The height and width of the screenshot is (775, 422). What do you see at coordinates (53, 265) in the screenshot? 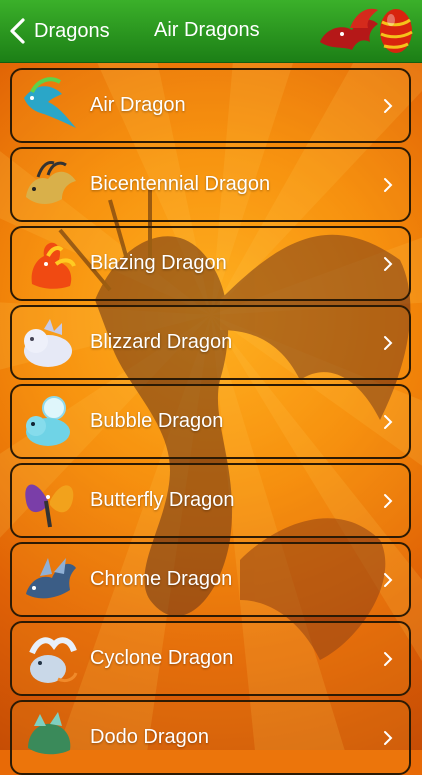
I see `blazing-dragon-icon` at bounding box center [53, 265].